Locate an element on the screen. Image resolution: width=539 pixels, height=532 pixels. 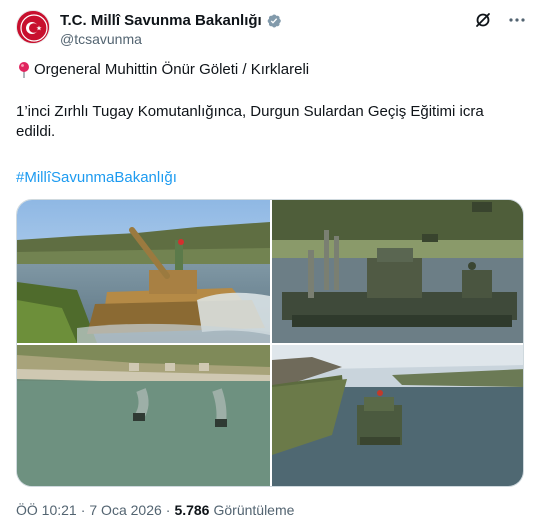
round-pushpin-icon is located at coordinates (24, 70).